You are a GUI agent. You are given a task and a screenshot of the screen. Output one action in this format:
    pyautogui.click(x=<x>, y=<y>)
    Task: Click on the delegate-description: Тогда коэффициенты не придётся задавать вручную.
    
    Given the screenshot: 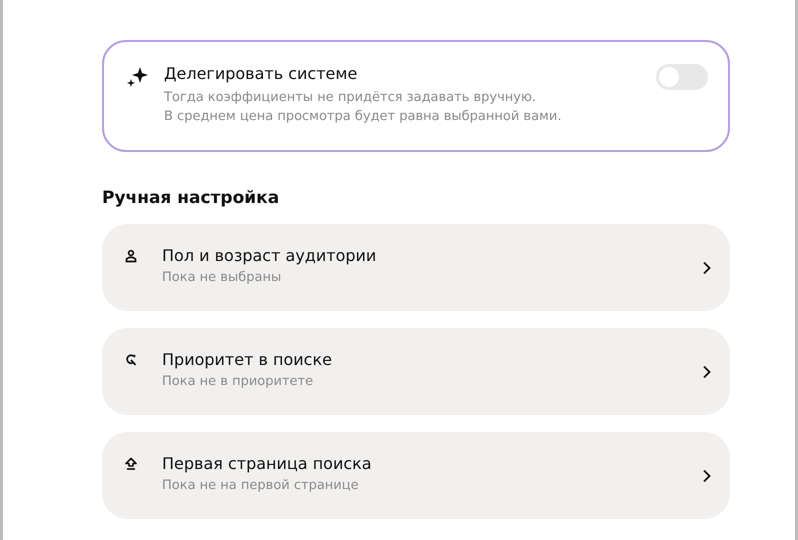 What is the action you would take?
    pyautogui.click(x=351, y=98)
    